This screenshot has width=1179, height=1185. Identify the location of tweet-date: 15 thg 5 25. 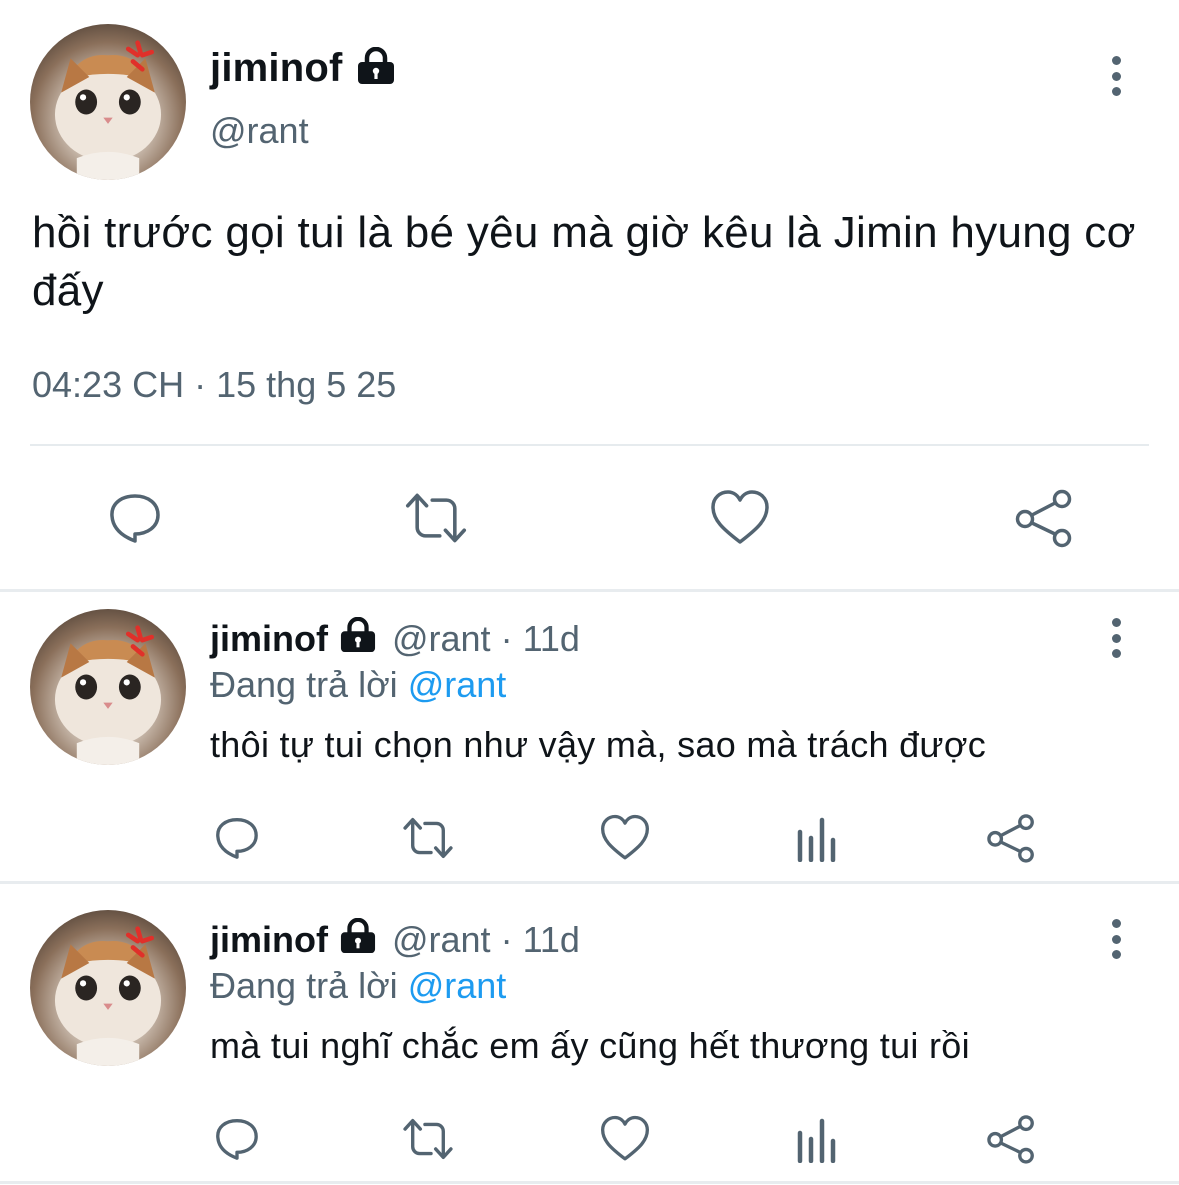
(306, 384).